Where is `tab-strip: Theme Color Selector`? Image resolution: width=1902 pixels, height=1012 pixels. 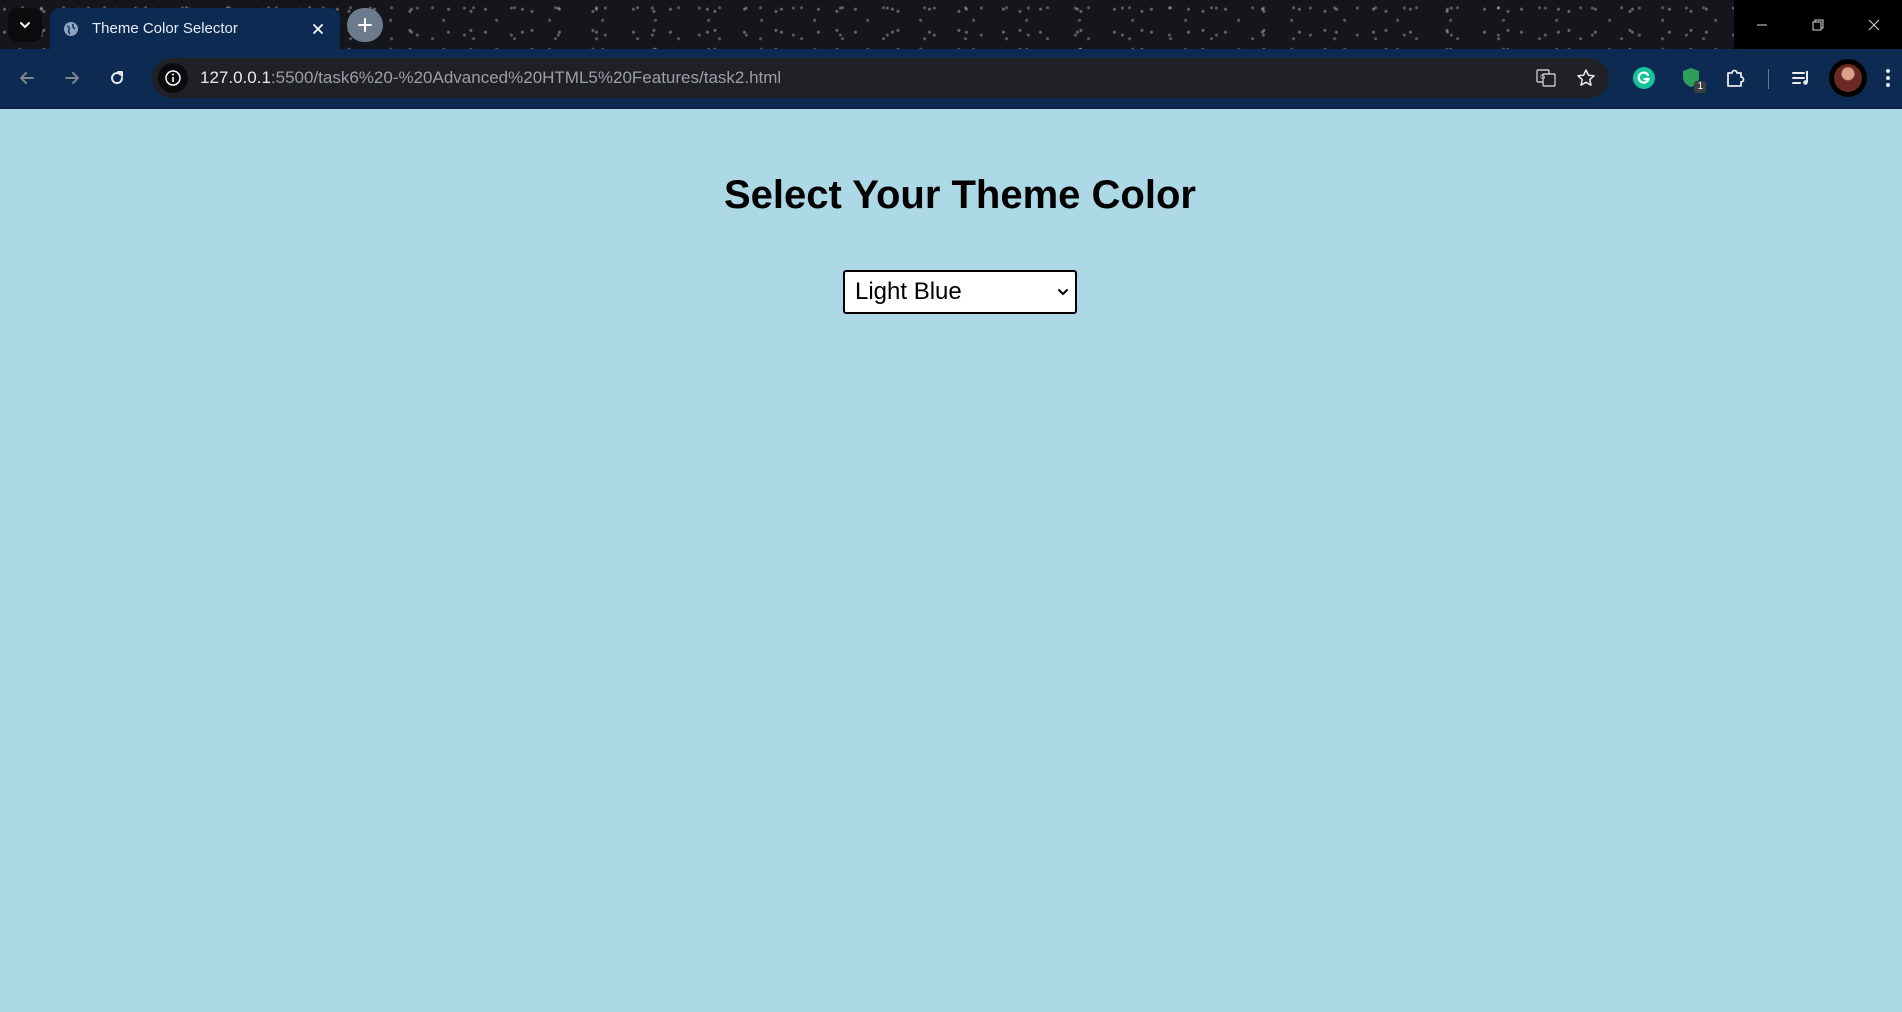 tab-strip: Theme Color Selector is located at coordinates (951, 24).